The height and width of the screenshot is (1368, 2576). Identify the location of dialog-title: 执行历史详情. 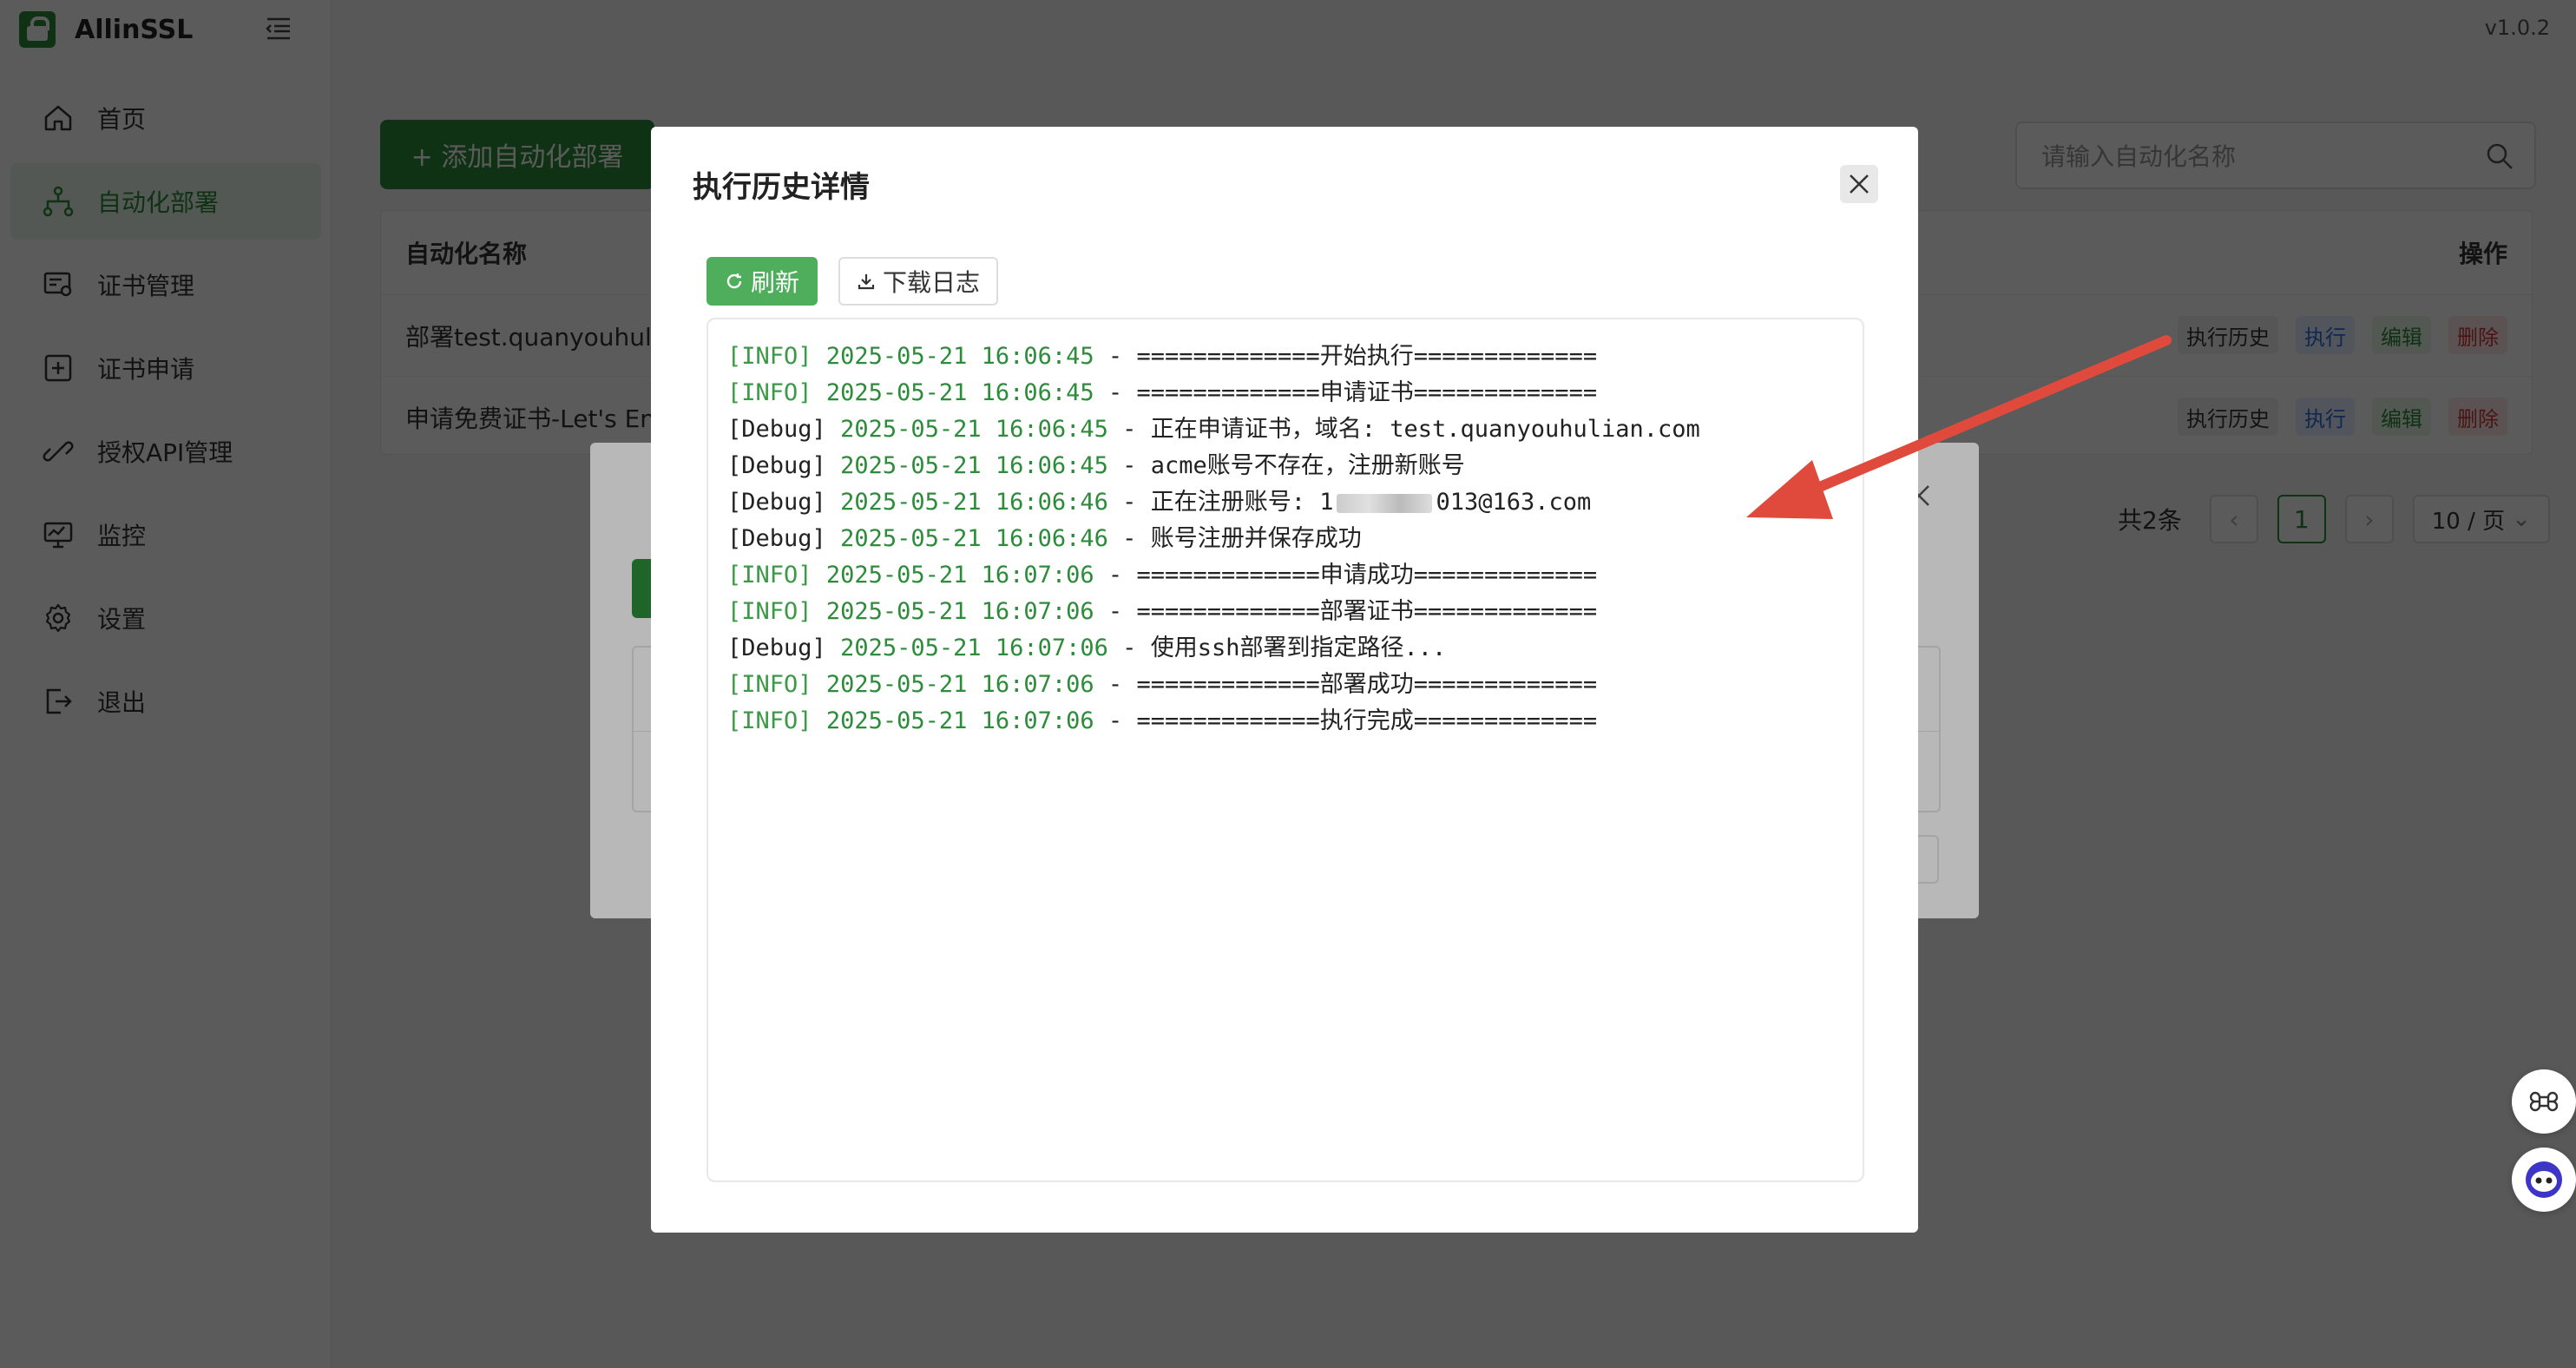
(781, 188).